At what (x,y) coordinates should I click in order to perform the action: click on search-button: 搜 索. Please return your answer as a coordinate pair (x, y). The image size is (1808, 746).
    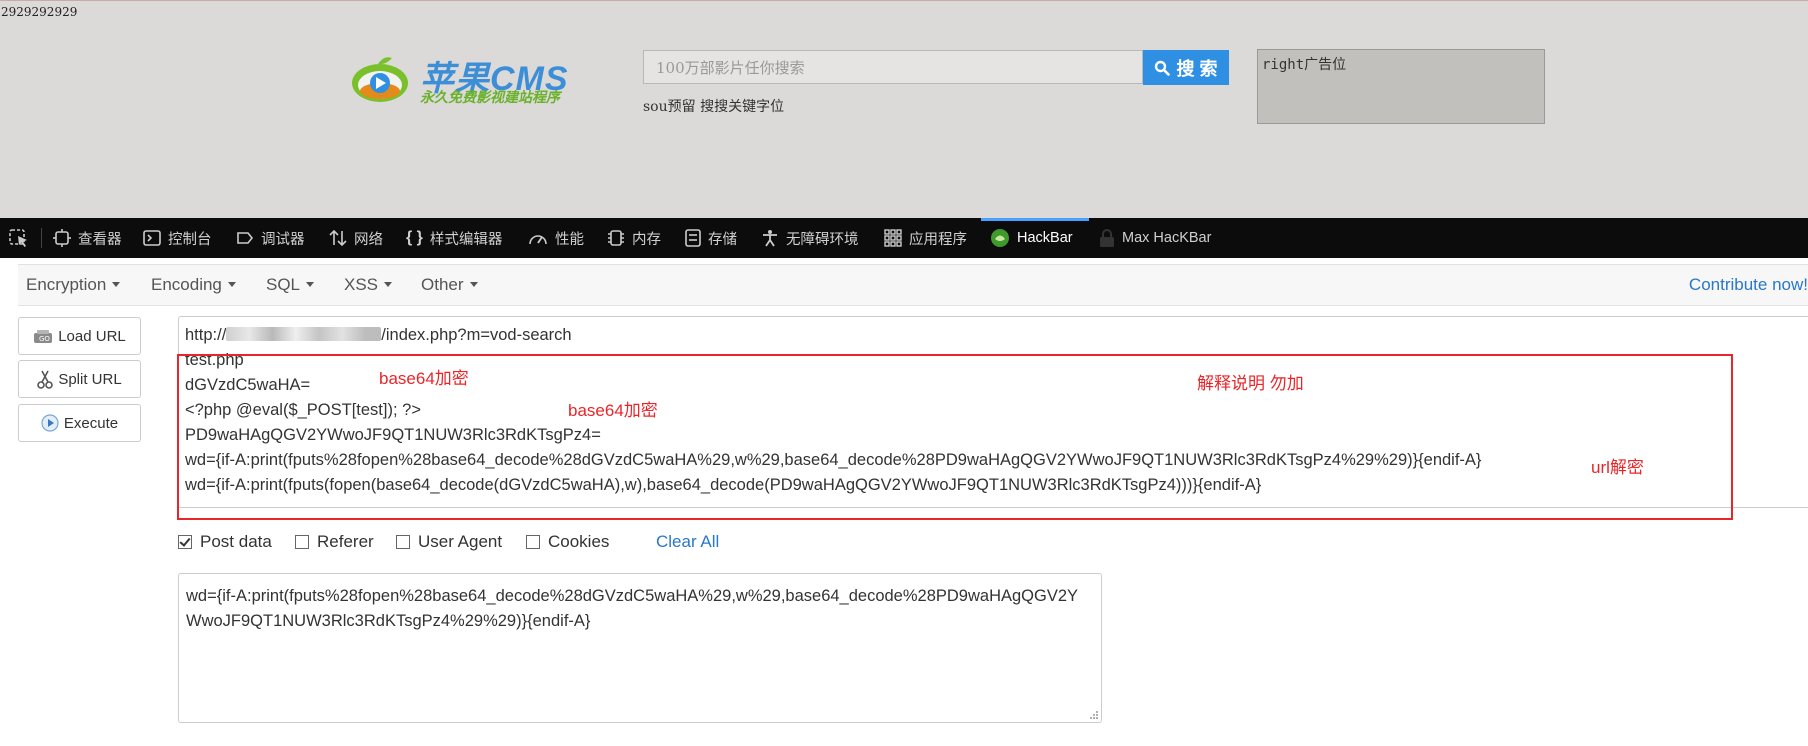
    Looking at the image, I should click on (1186, 67).